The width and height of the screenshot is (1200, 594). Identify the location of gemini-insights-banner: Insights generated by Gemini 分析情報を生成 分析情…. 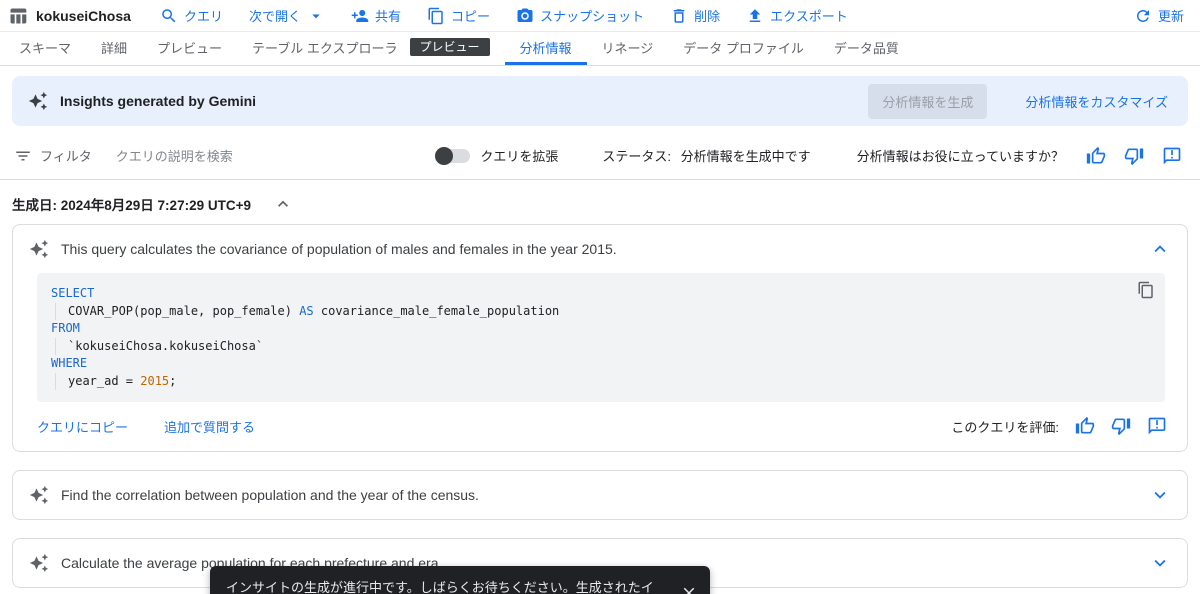
(600, 101).